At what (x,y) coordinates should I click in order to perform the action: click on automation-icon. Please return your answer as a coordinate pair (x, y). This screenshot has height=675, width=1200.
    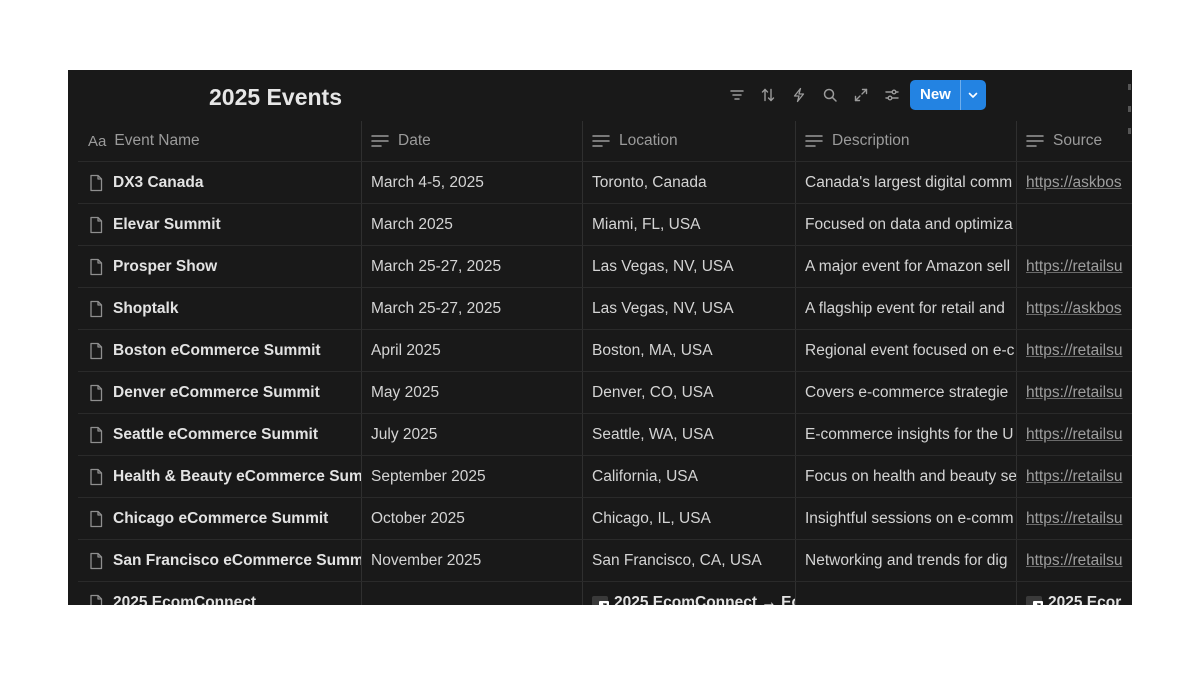
    Looking at the image, I should click on (798, 95).